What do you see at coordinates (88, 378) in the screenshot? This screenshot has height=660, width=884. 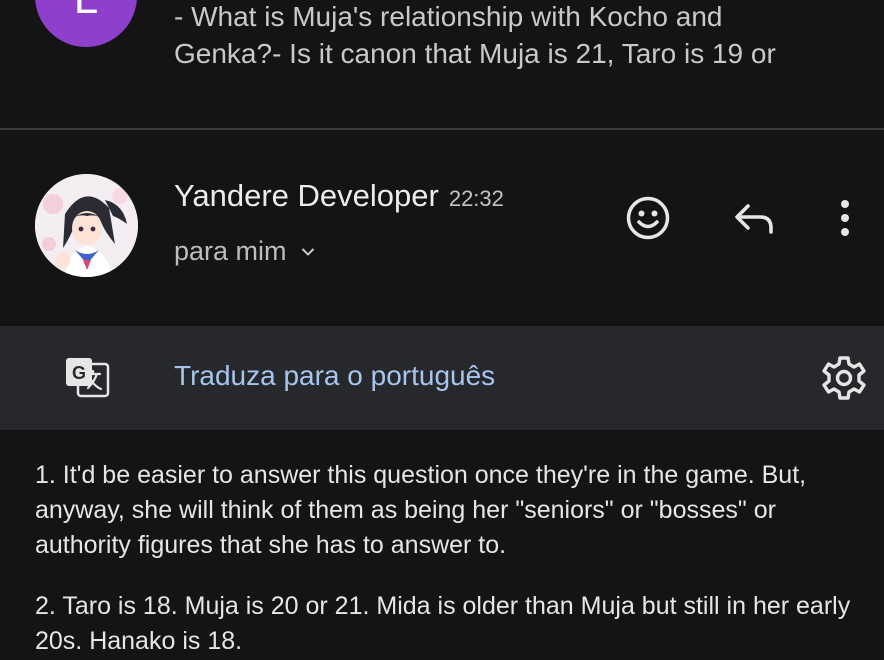 I see `google-translate-icon: G` at bounding box center [88, 378].